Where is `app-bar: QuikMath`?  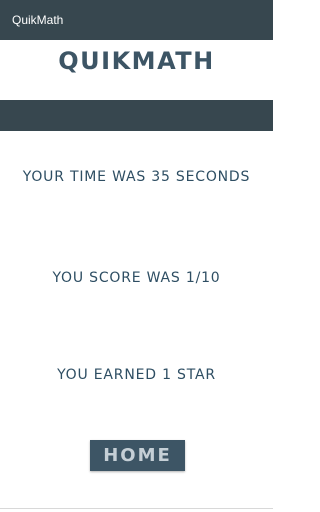 app-bar: QuikMath is located at coordinates (136, 20).